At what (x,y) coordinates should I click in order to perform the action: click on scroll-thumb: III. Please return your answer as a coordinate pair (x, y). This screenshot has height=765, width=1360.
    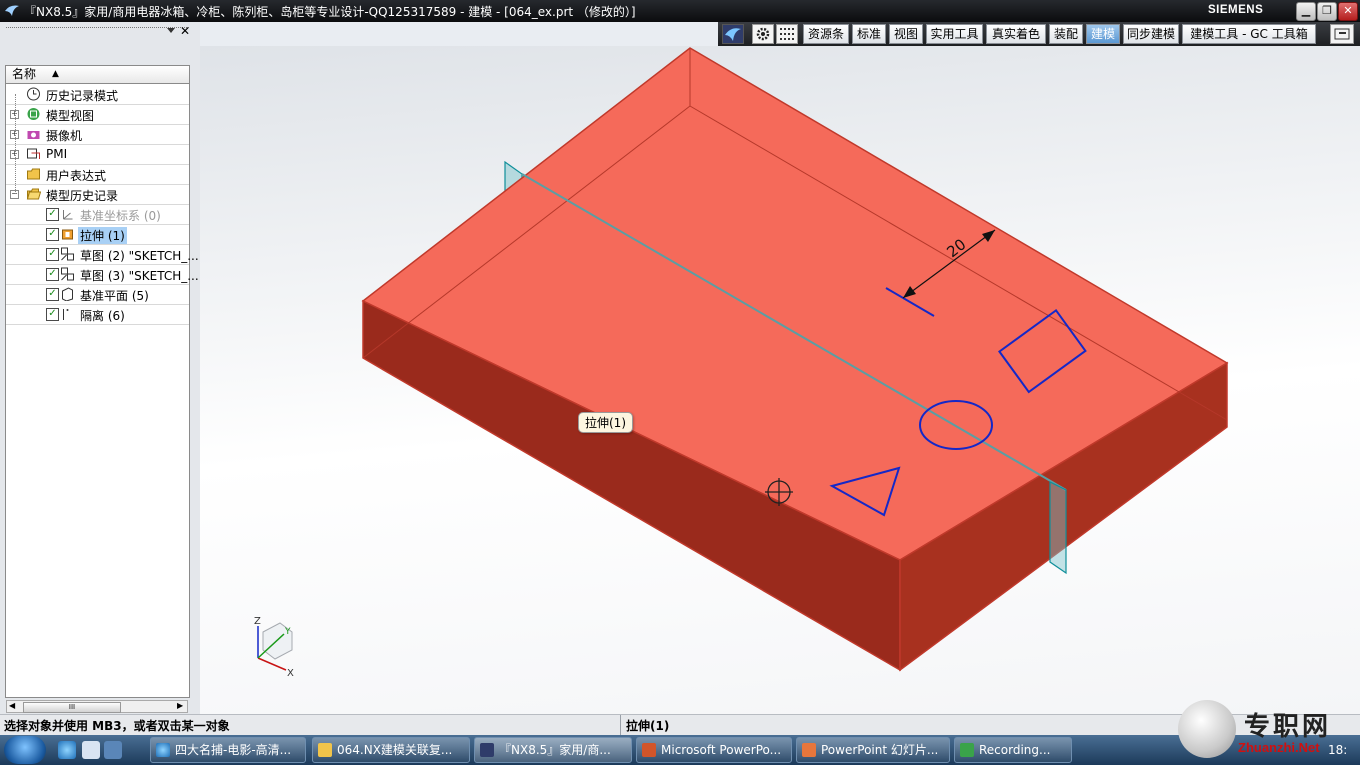
    Looking at the image, I should click on (72, 707).